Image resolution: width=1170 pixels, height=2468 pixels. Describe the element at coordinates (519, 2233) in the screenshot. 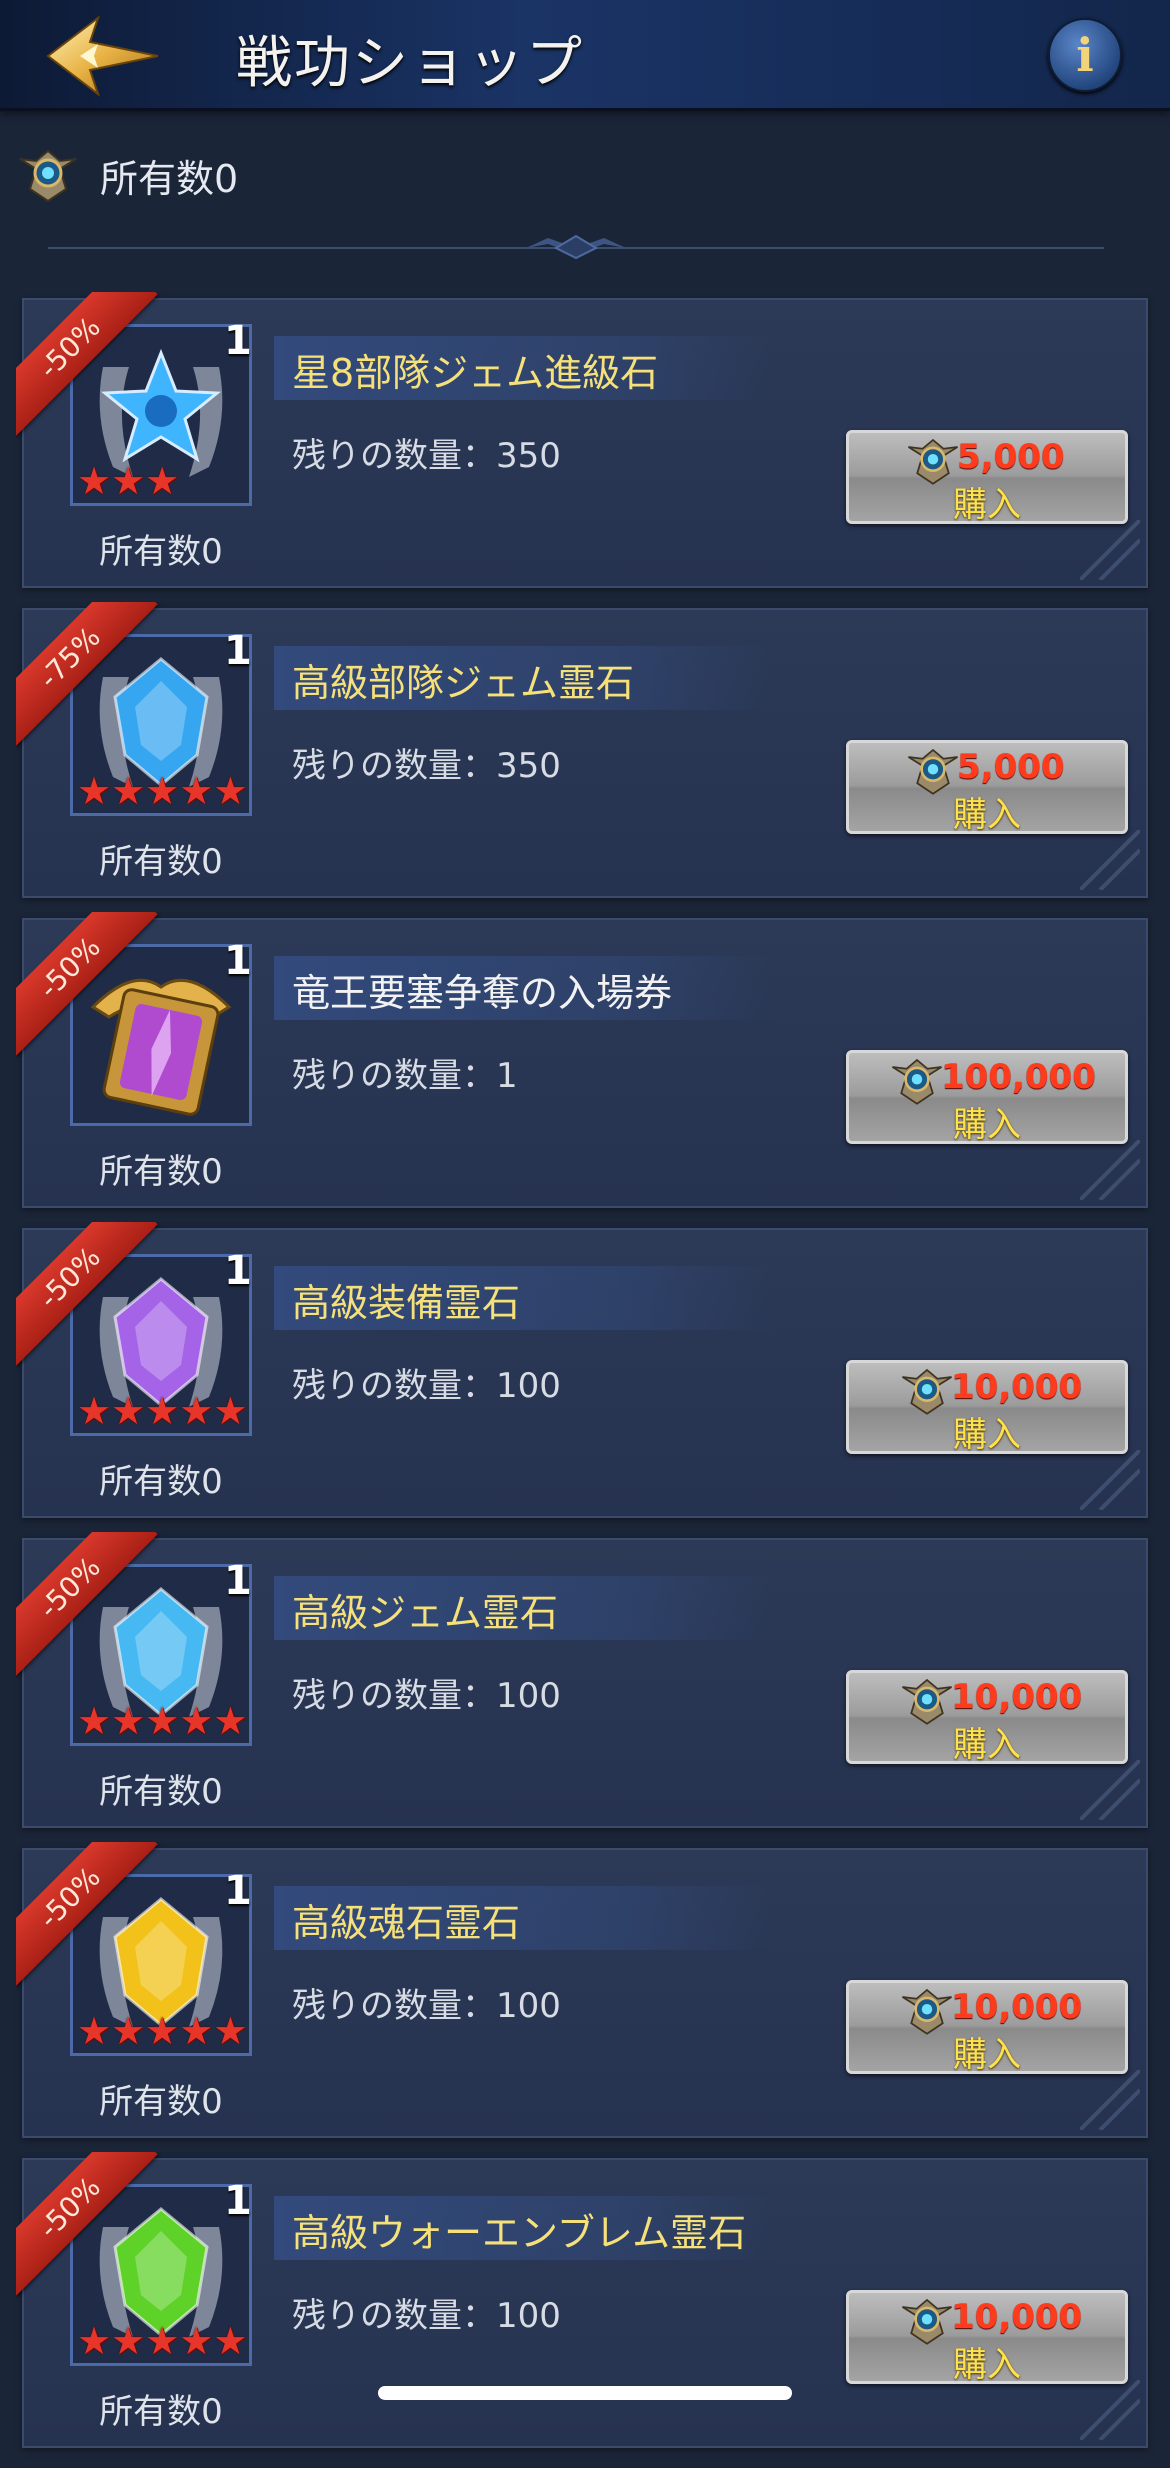

I see `item-name: 高級ウォーエンブレム霊石` at that location.